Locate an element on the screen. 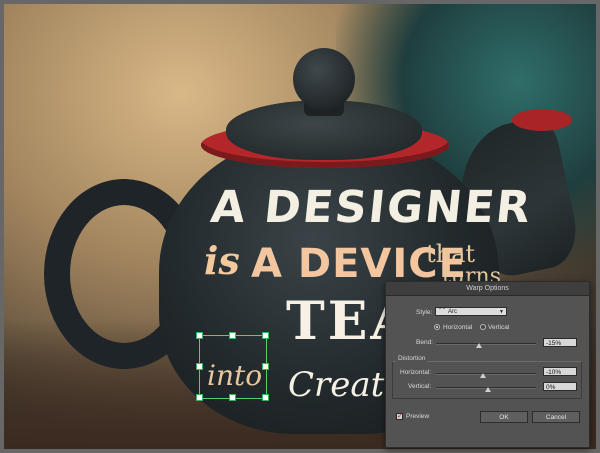 The image size is (600, 453). horizontal-distortion-thumb is located at coordinates (483, 375).